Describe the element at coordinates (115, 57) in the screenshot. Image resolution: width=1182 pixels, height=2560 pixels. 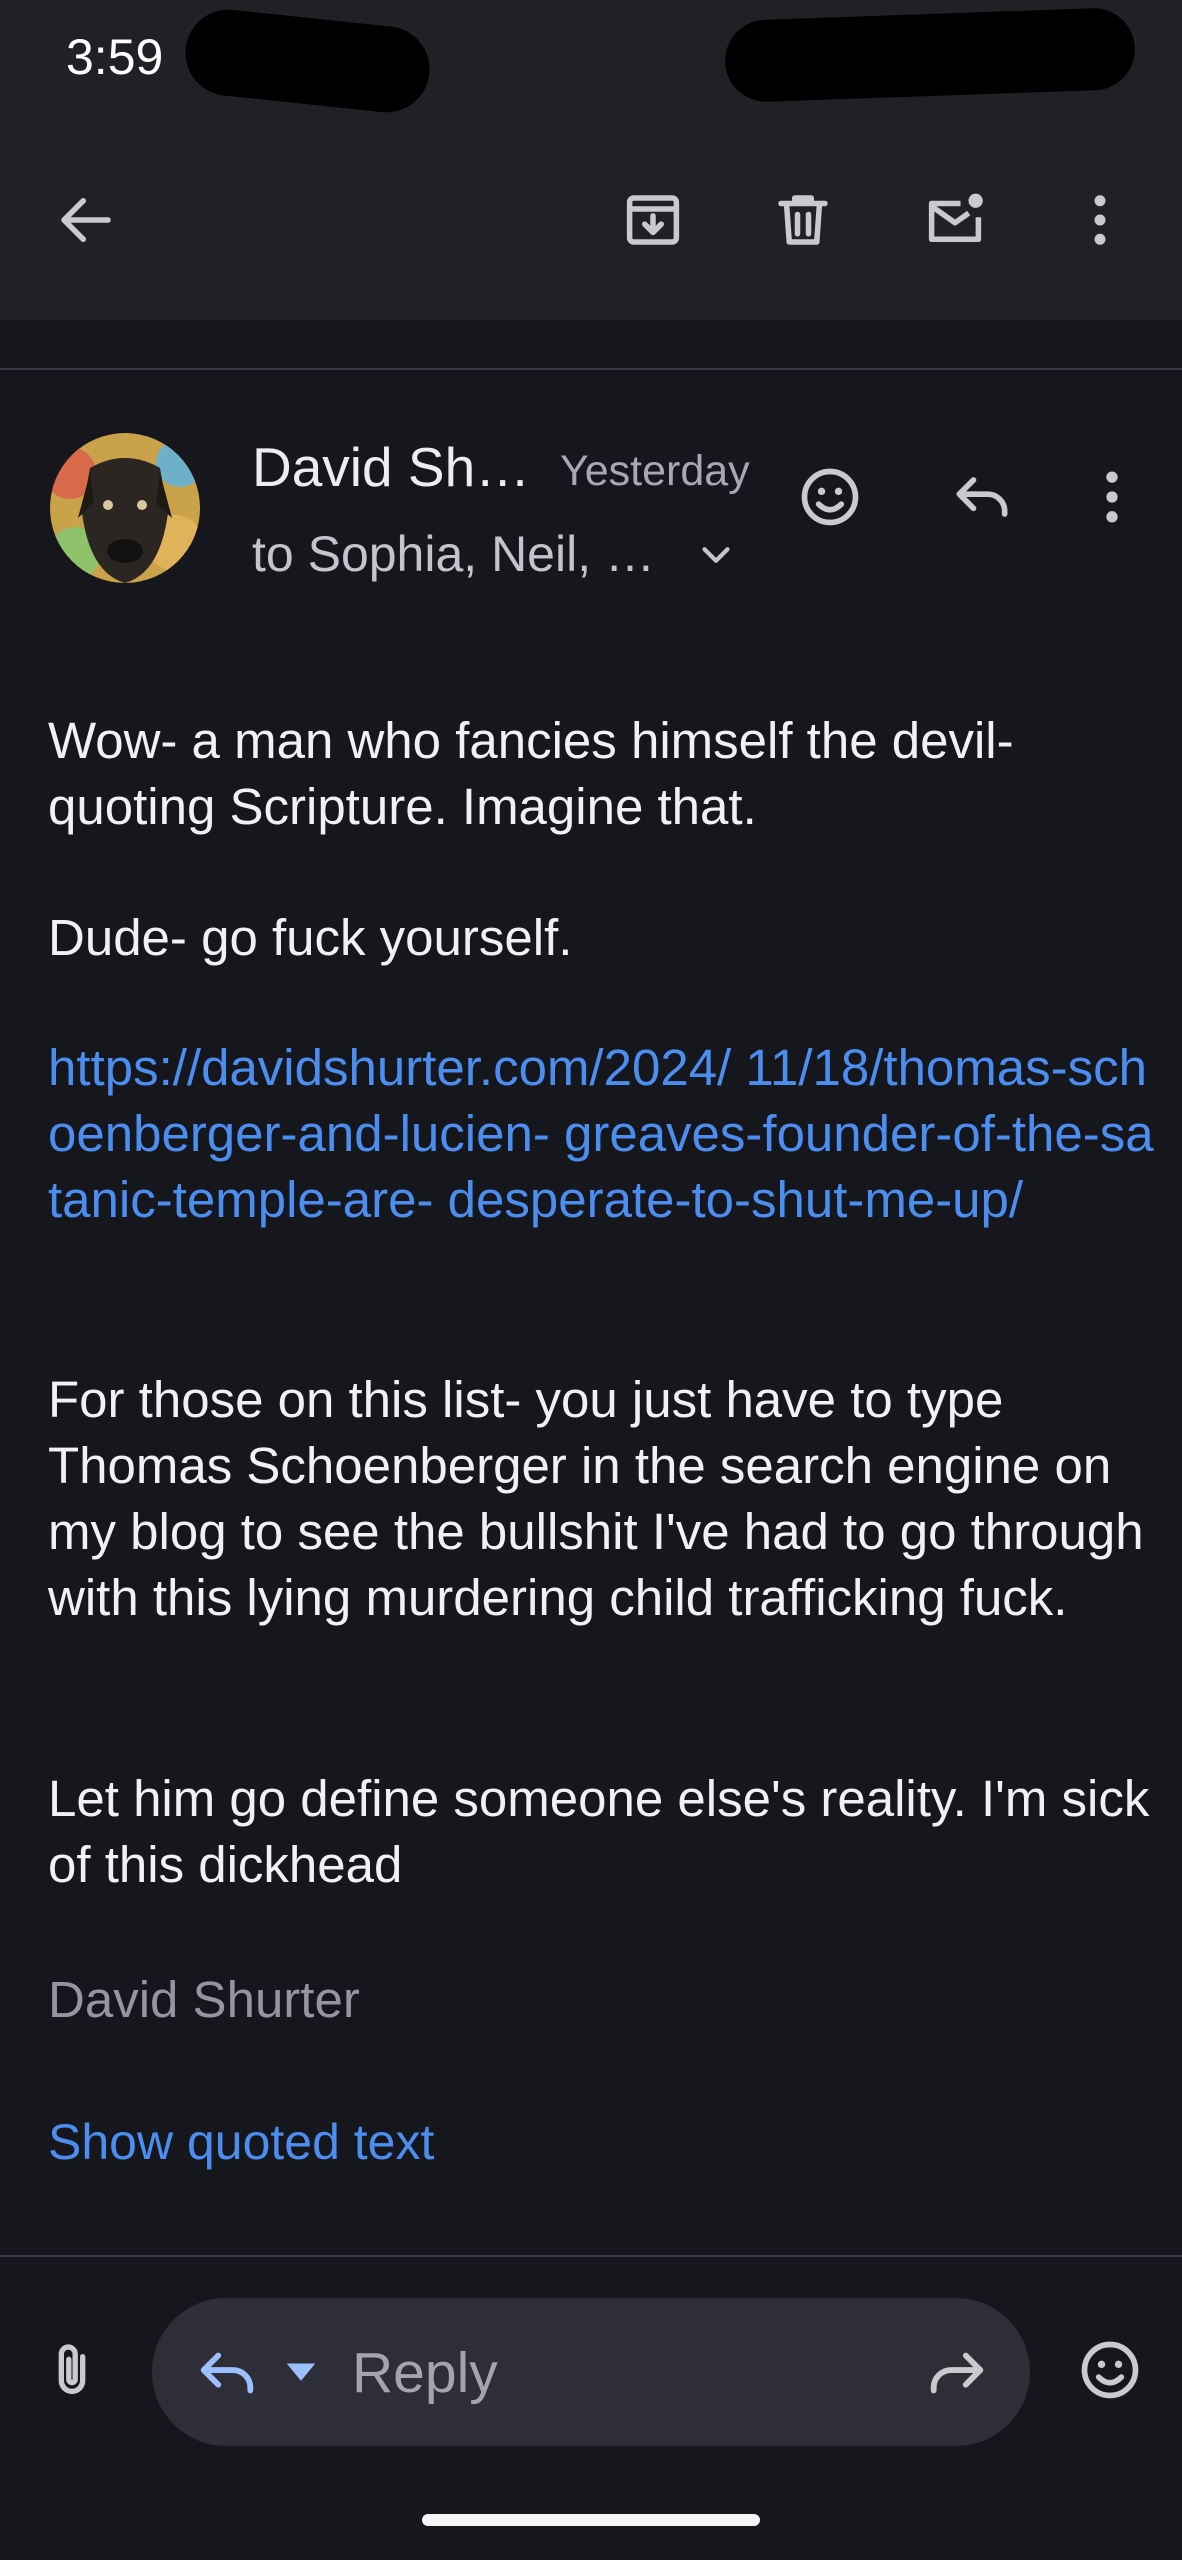
I see `status-time: 3:59` at that location.